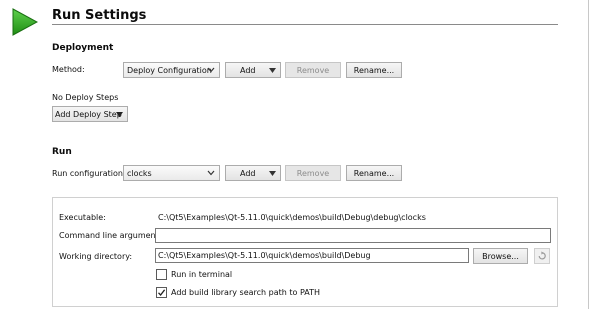  I want to click on play-icon, so click(25, 22).